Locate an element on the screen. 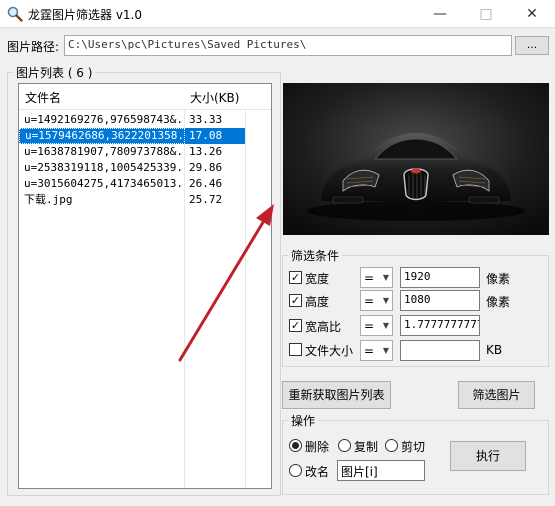  image-preview is located at coordinates (416, 159).